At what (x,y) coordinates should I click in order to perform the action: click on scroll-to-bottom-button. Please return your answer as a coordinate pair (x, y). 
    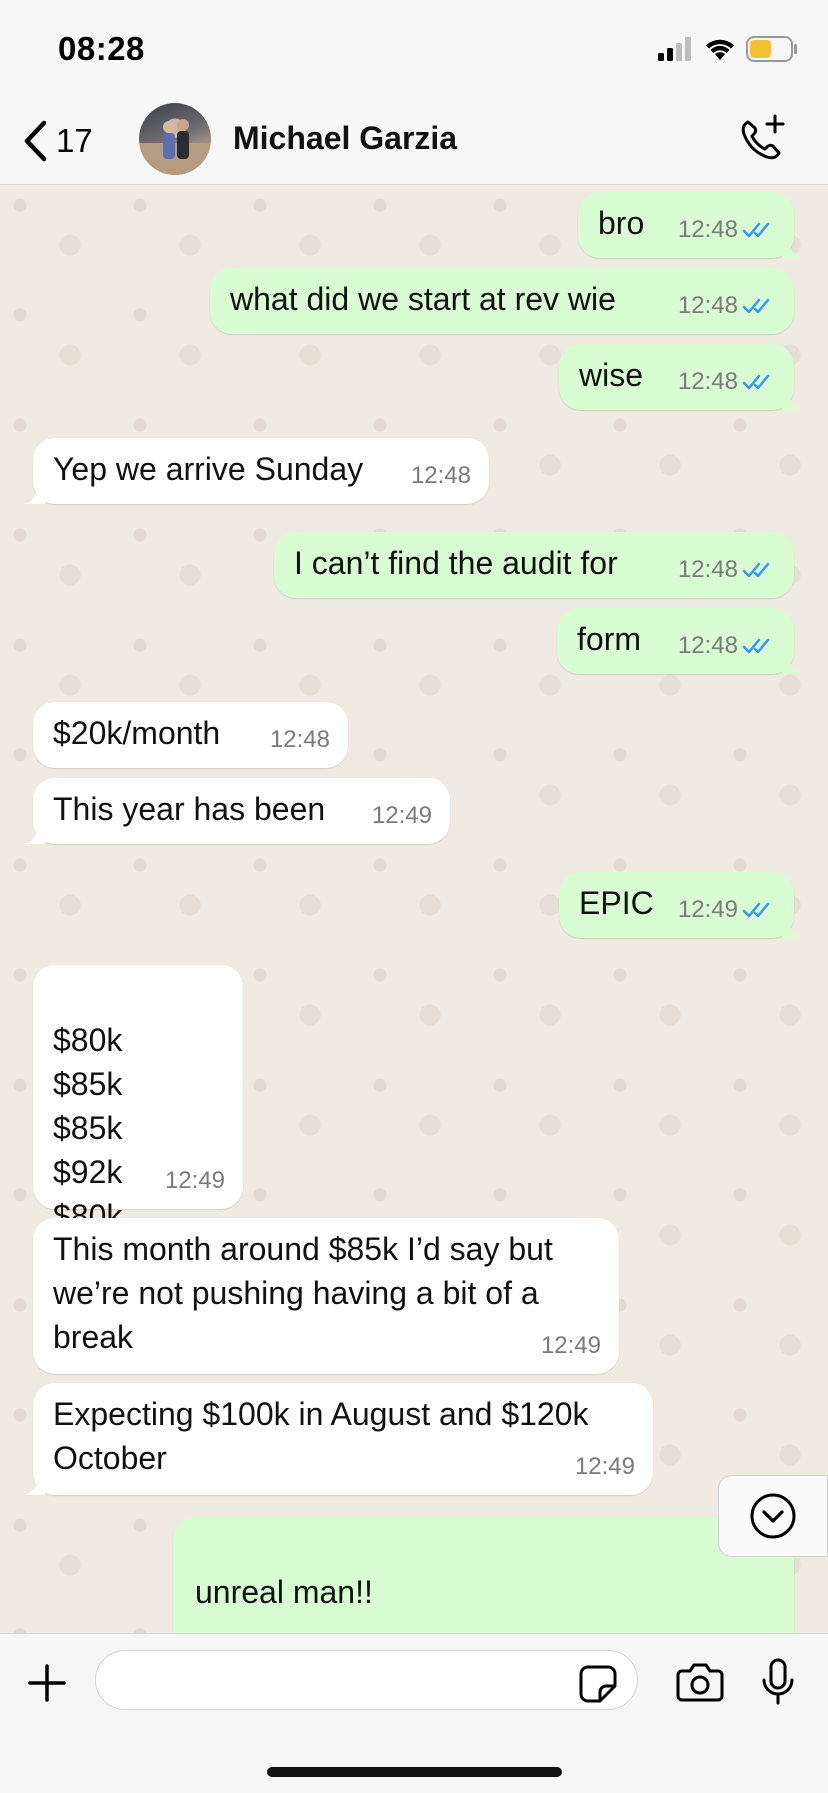
    Looking at the image, I should click on (773, 1516).